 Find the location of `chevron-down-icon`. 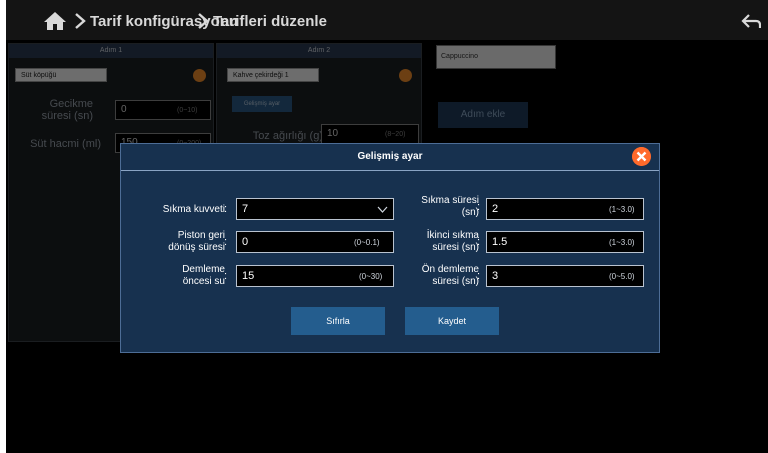

chevron-down-icon is located at coordinates (382, 209).